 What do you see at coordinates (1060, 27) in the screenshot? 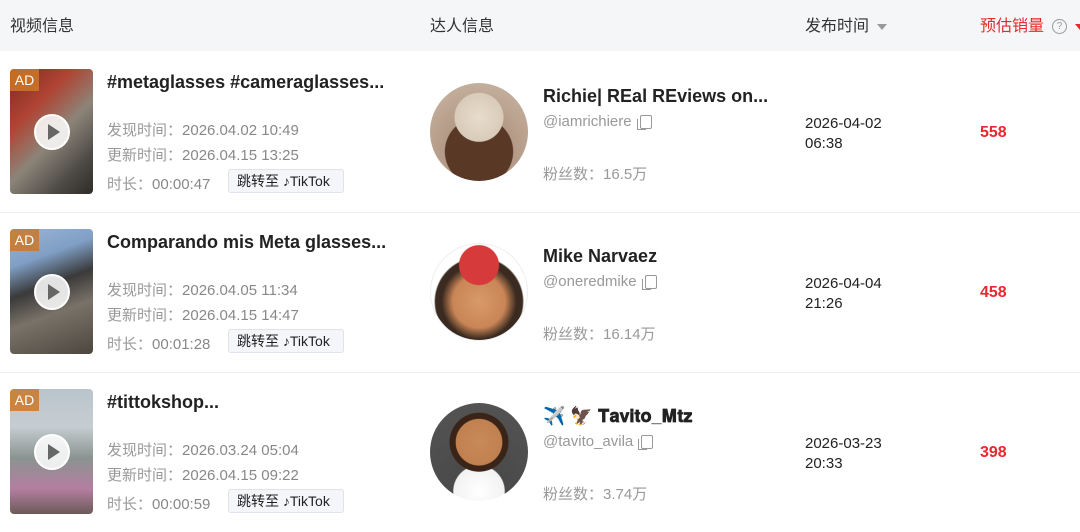
I see `help-icon: ?` at bounding box center [1060, 27].